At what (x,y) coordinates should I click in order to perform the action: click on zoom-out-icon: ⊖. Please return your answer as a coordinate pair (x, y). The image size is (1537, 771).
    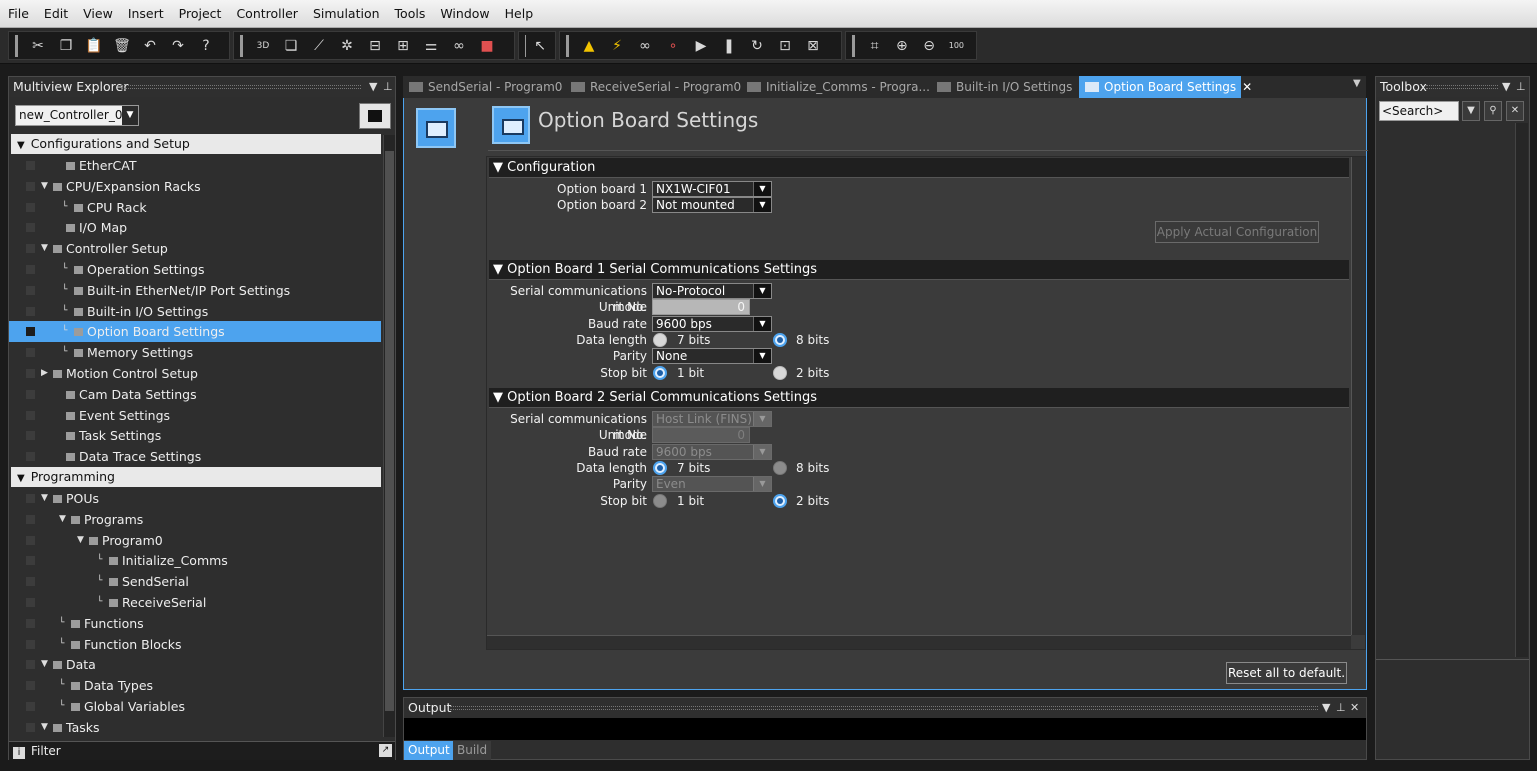
    Looking at the image, I should click on (928, 46).